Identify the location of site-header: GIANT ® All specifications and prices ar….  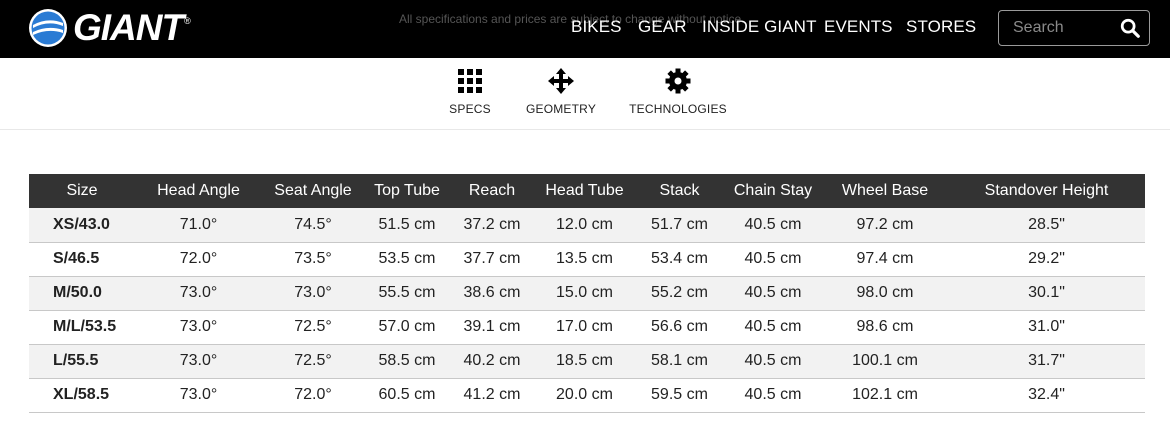
(585, 29).